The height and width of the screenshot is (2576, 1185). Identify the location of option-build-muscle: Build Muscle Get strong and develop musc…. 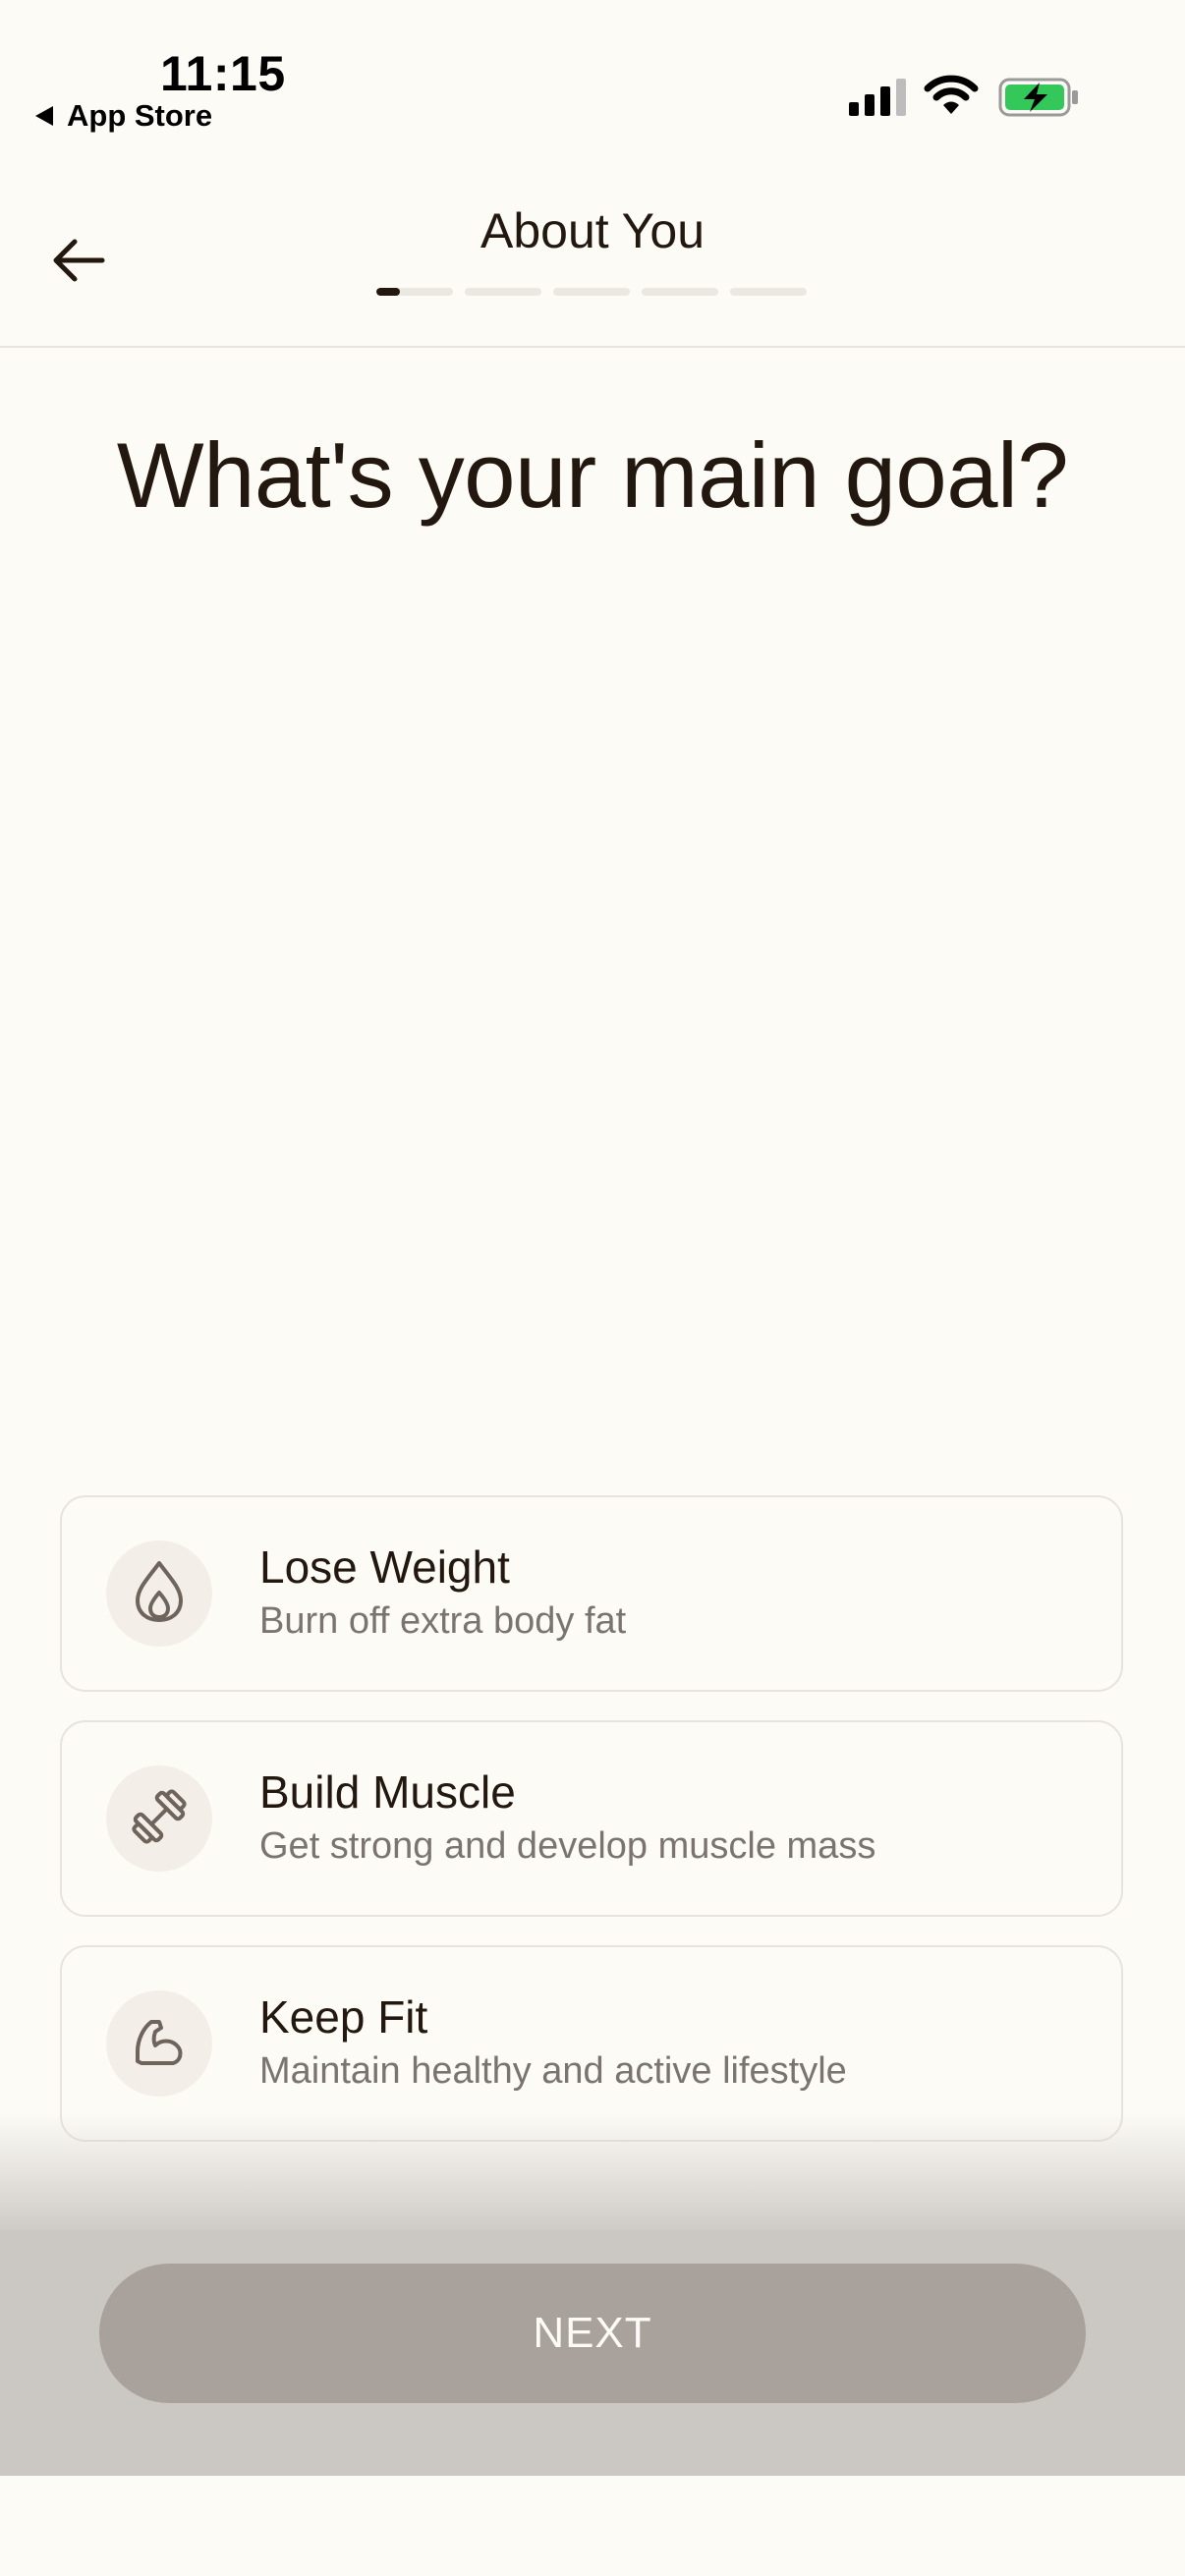
(592, 1818).